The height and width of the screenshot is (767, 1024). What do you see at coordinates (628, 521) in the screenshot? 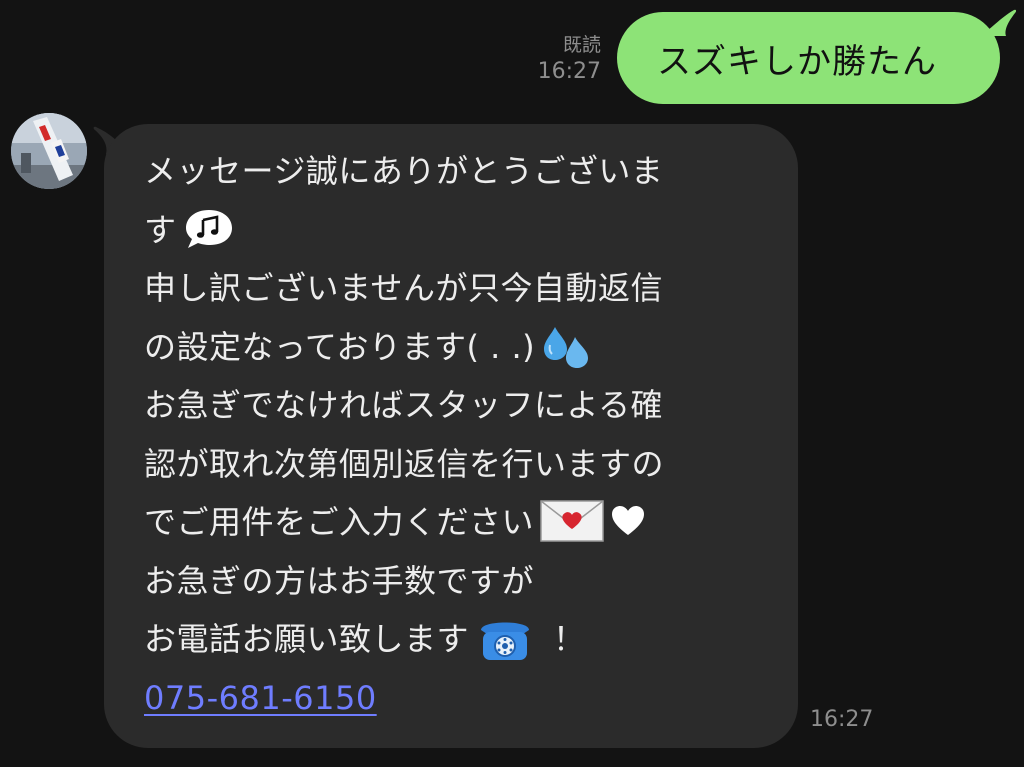
I see `white-heart-icon` at bounding box center [628, 521].